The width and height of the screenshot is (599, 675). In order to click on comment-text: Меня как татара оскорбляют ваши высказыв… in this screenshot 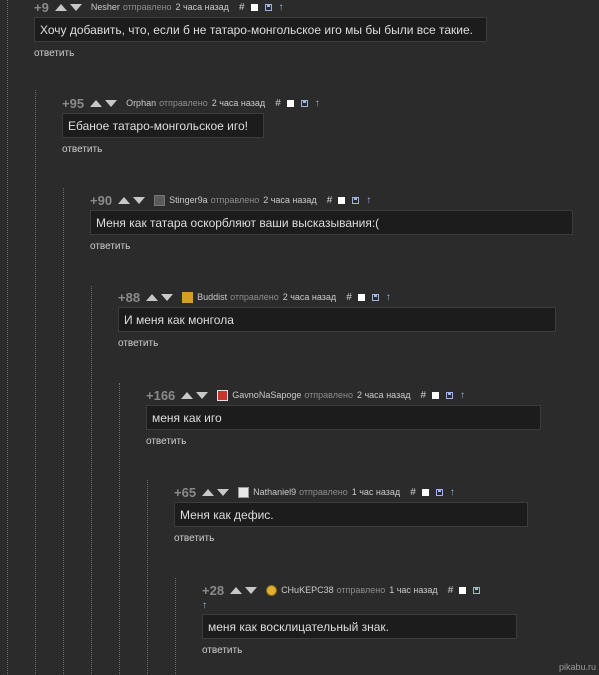, I will do `click(331, 222)`.